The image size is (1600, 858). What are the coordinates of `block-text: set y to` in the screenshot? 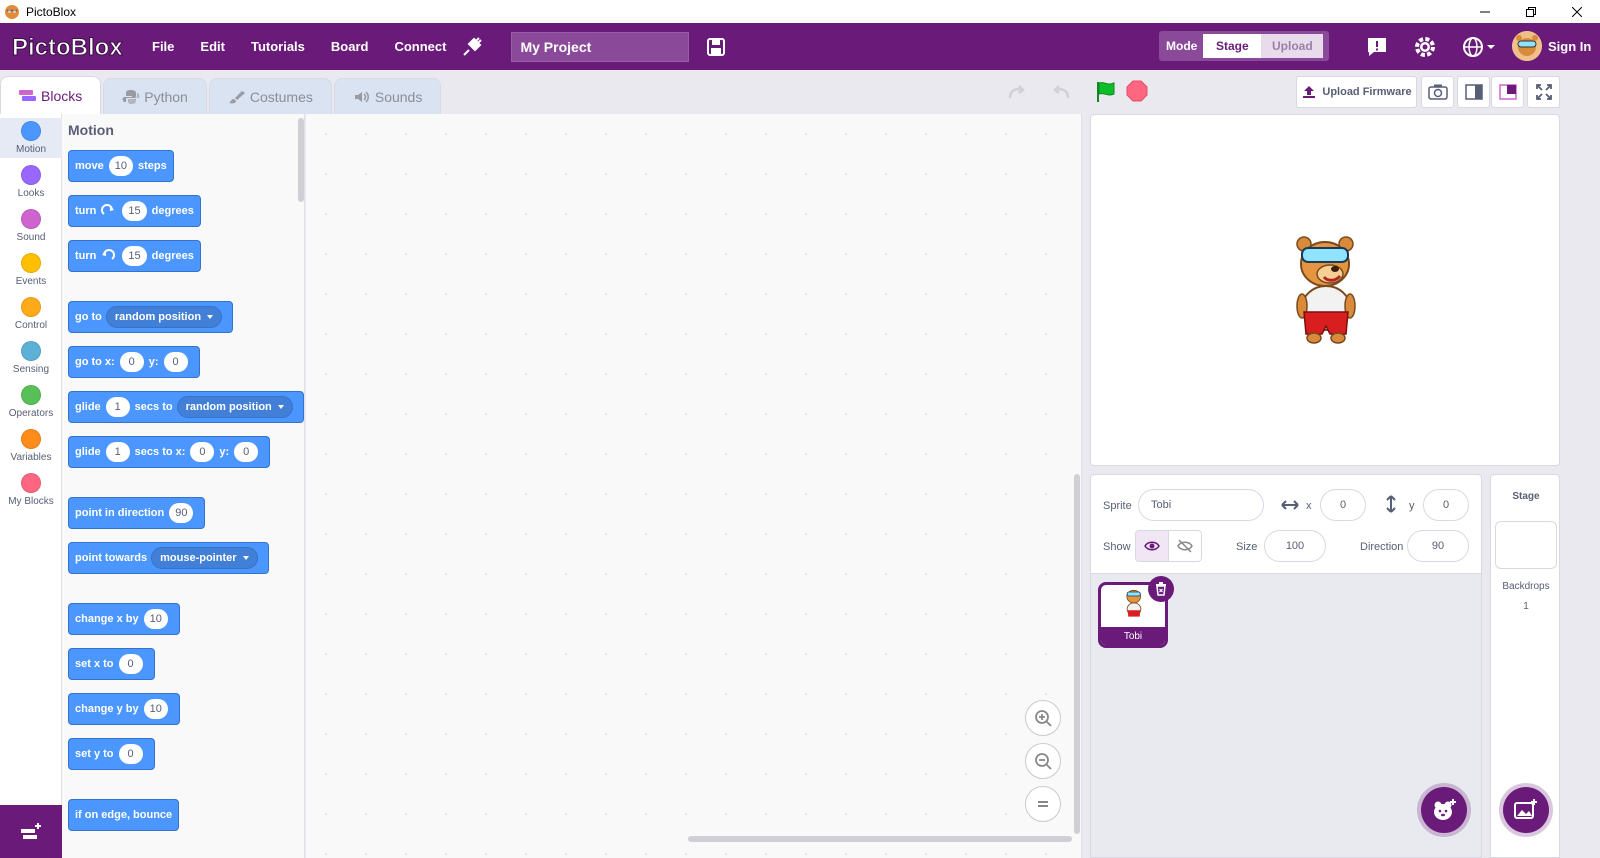 It's located at (94, 754).